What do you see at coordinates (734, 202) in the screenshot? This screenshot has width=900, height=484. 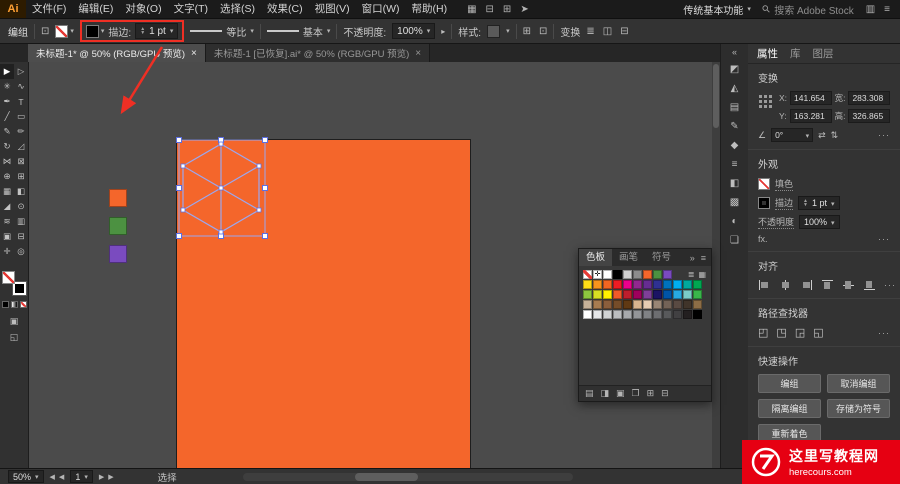 I see `transparency-panel-icon: ▩` at bounding box center [734, 202].